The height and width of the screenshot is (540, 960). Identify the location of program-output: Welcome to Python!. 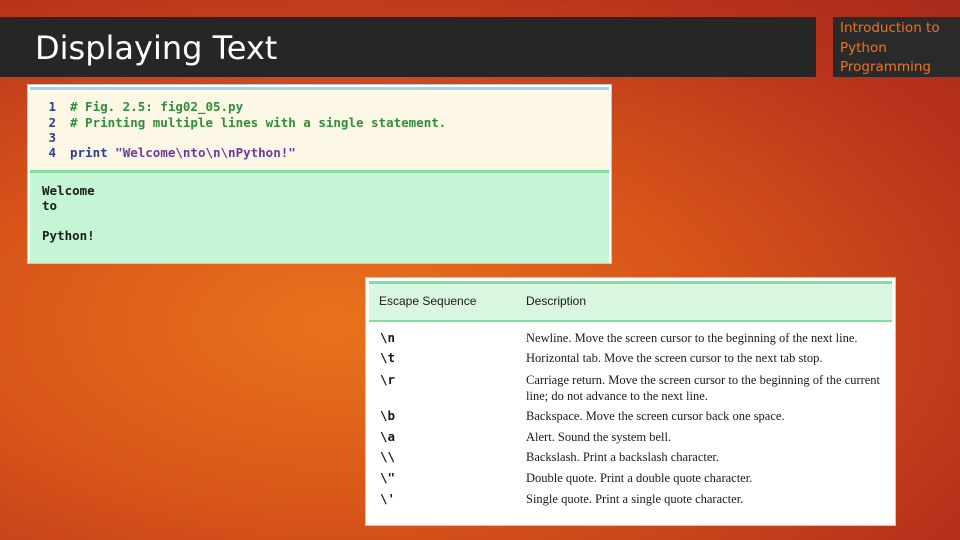
(319, 216).